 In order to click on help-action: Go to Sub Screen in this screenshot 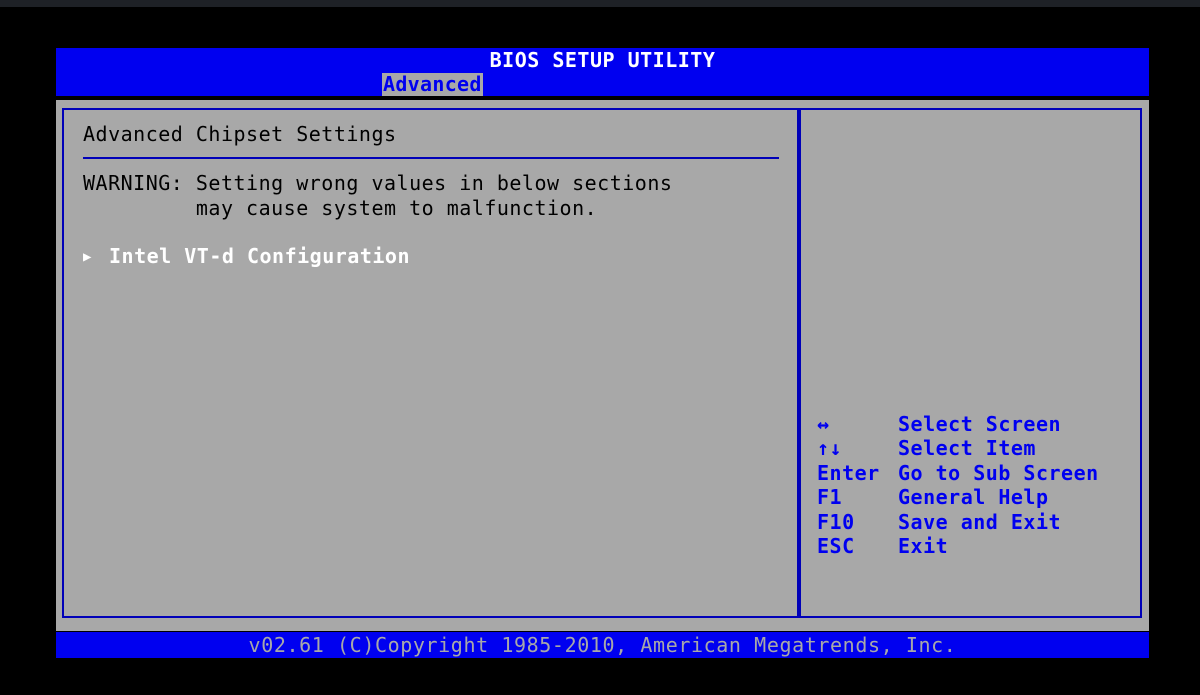, I will do `click(998, 472)`.